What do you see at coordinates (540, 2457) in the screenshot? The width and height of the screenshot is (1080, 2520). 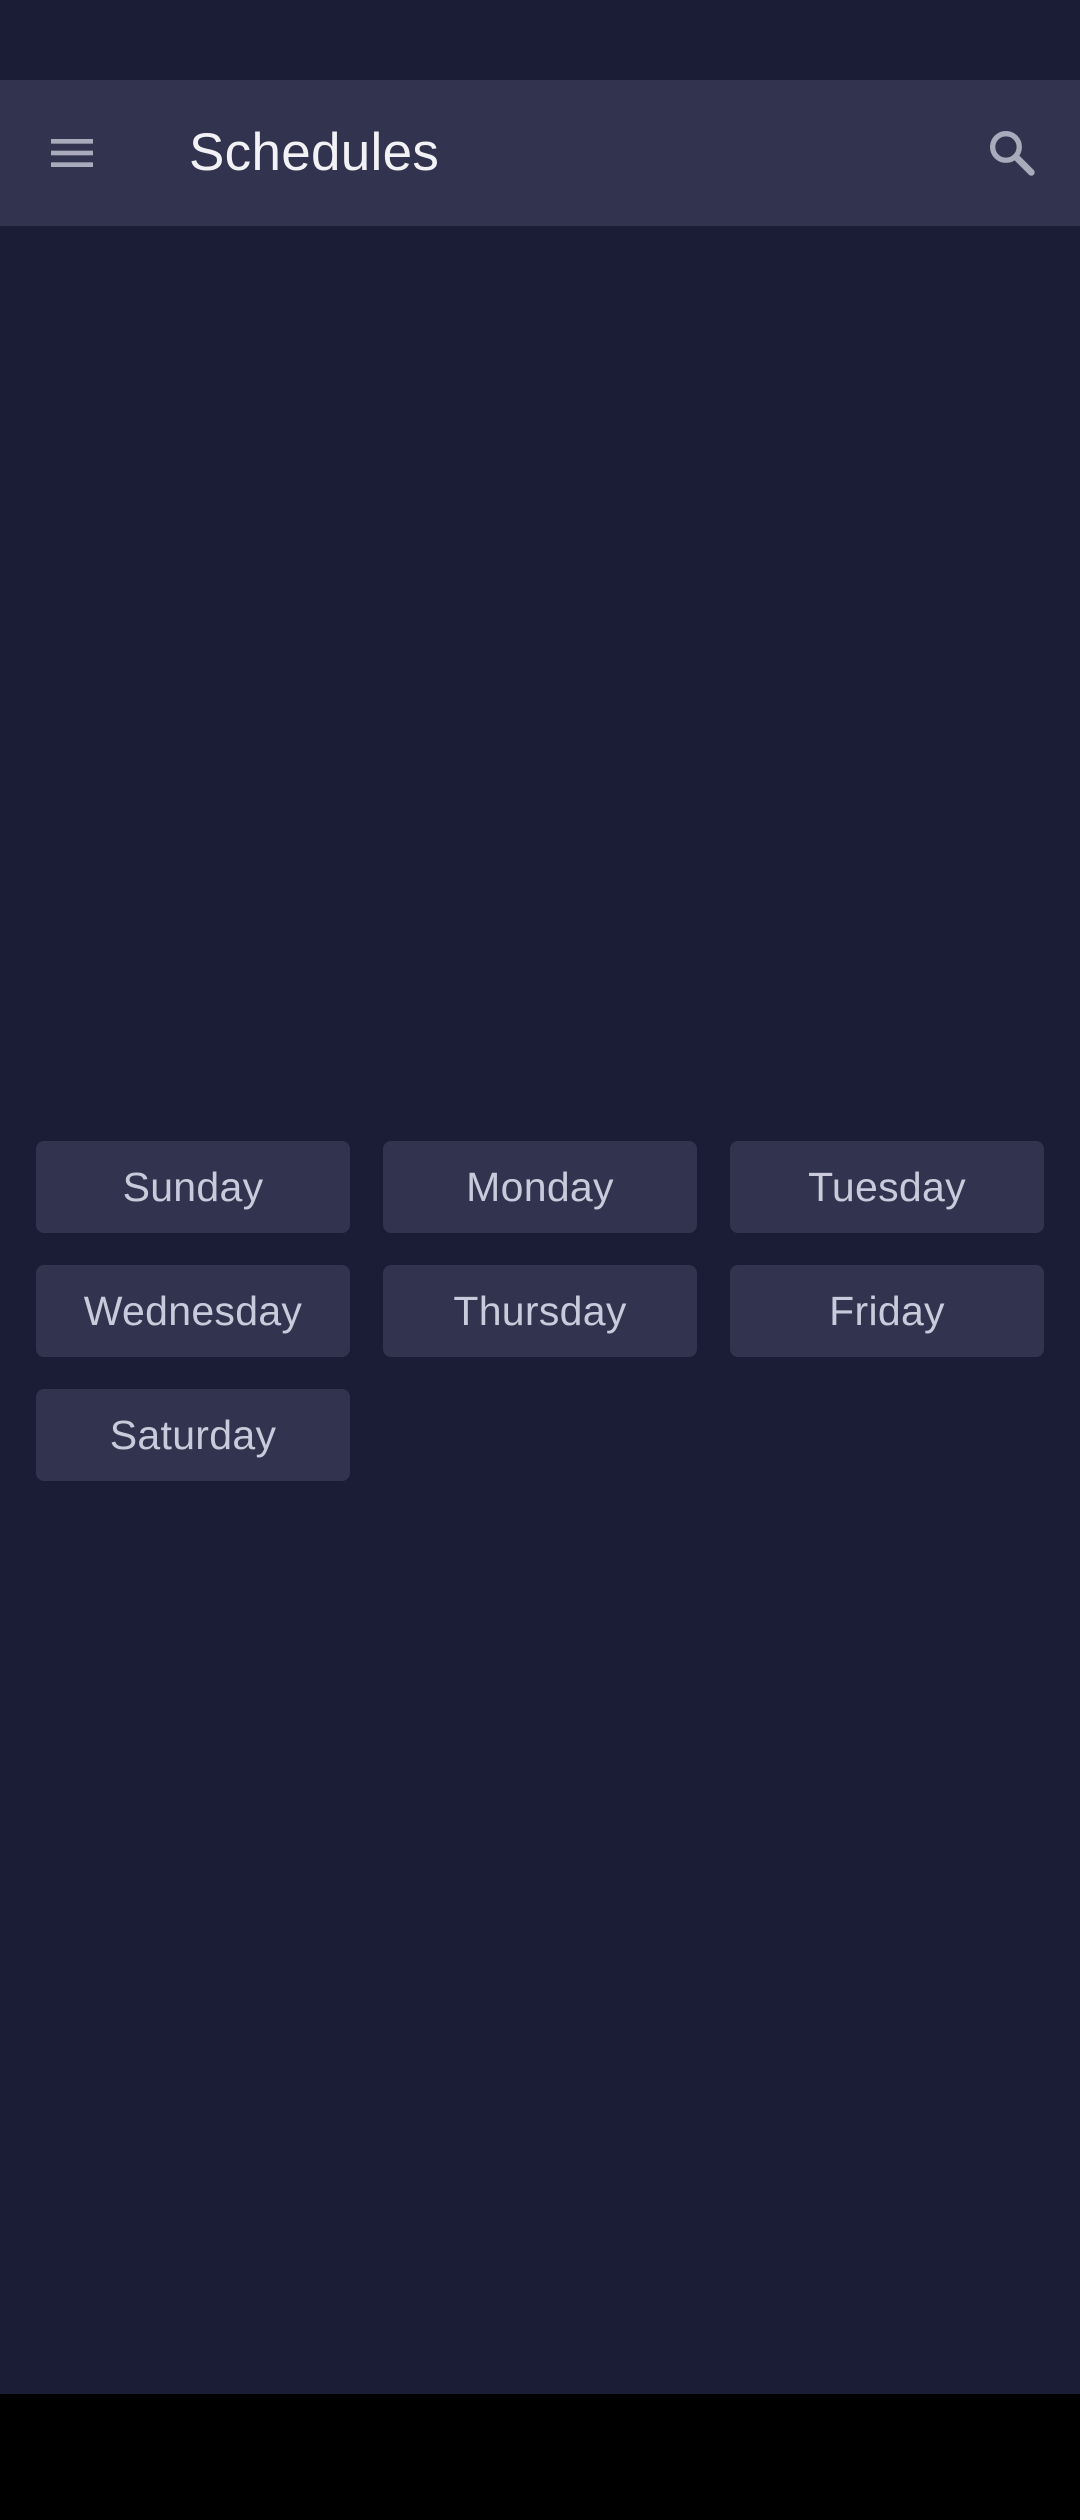 I see `system-navigation-bar` at bounding box center [540, 2457].